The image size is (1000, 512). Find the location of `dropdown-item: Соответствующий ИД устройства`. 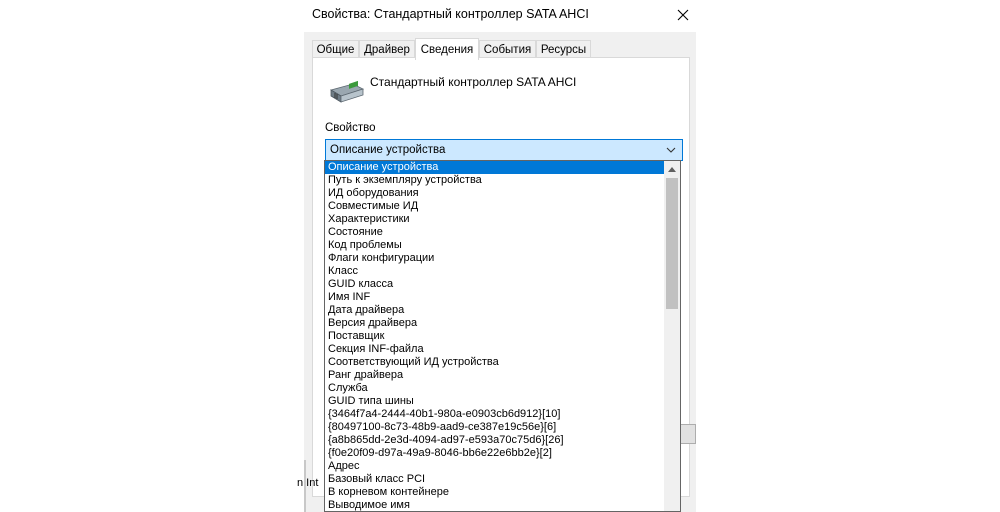

dropdown-item: Соответствующий ИД устройства is located at coordinates (494, 362).